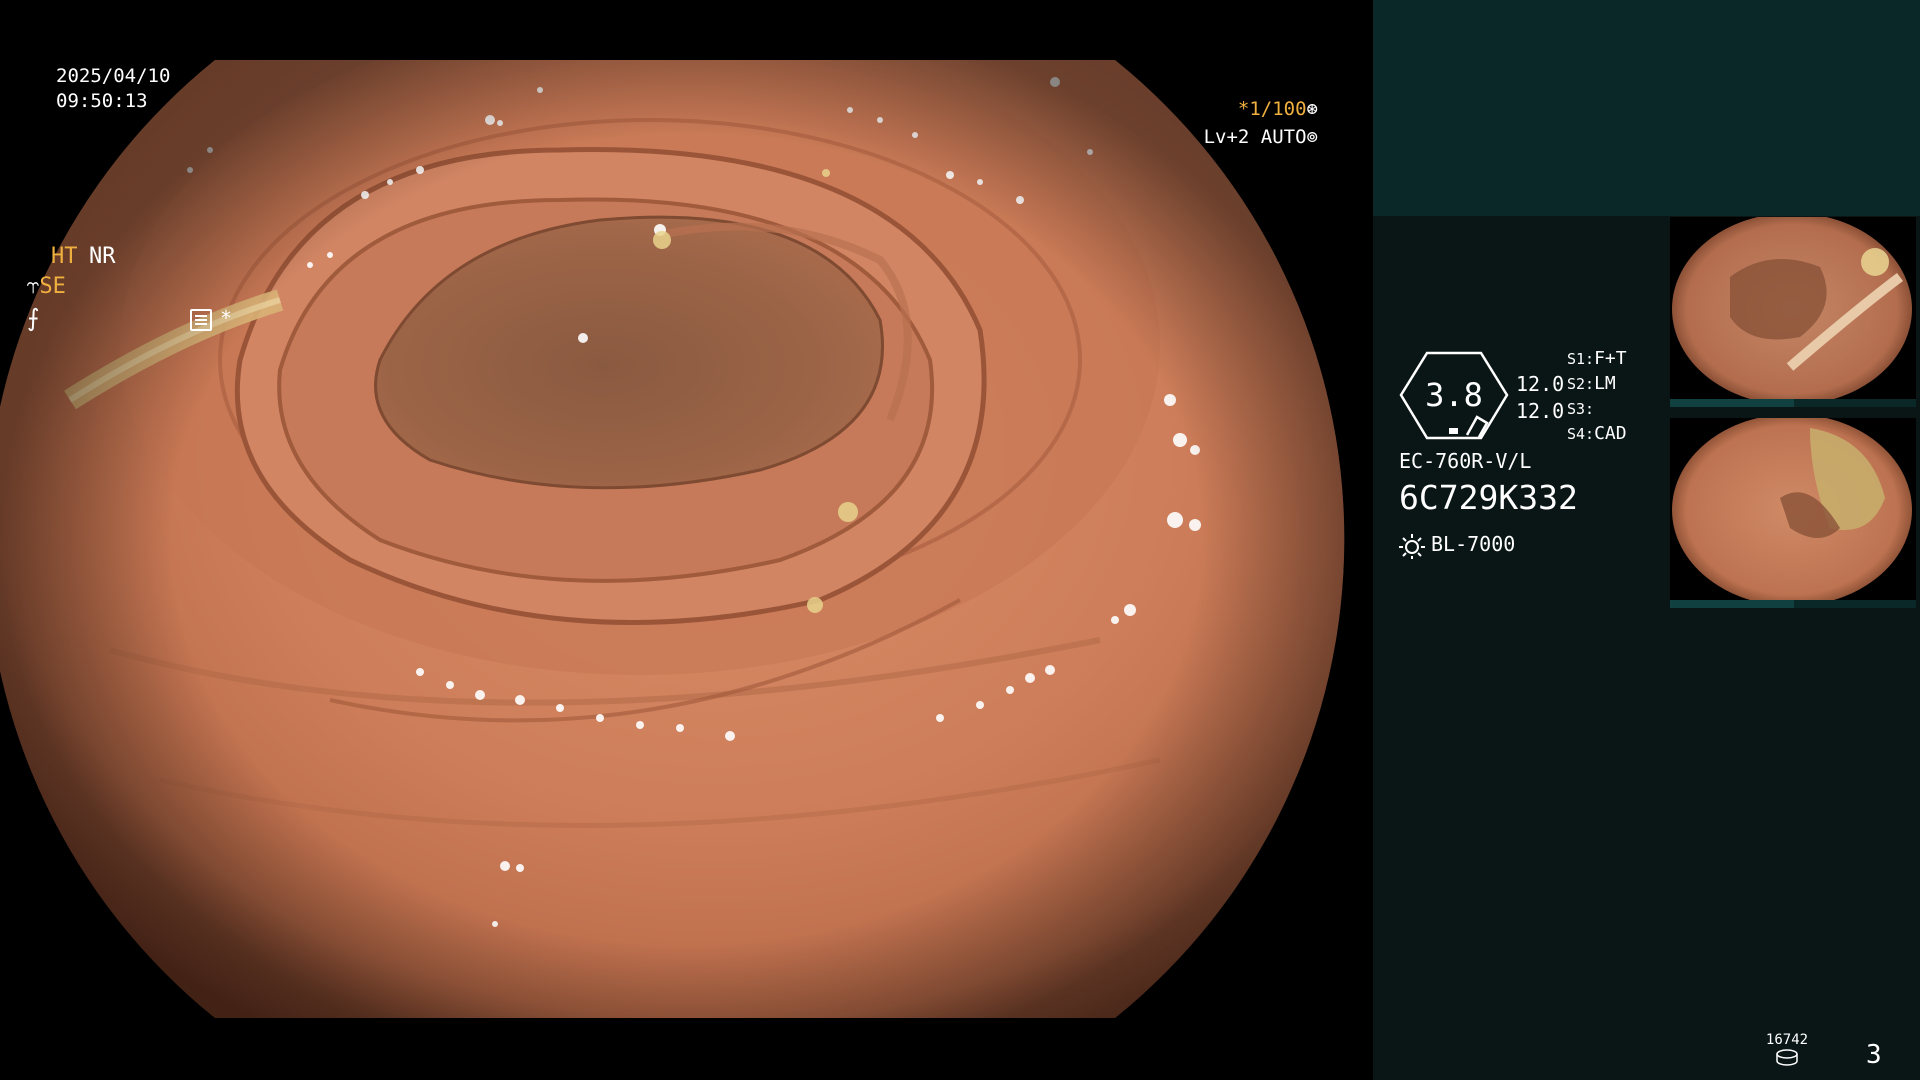 The width and height of the screenshot is (1920, 1080). I want to click on light-source-label: BL-7000, so click(1473, 544).